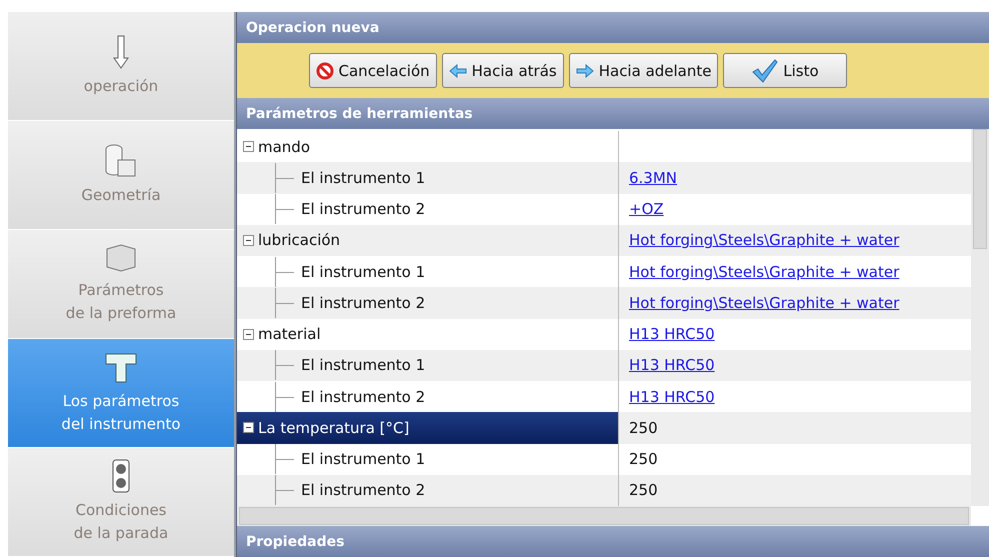 The width and height of the screenshot is (989, 557). What do you see at coordinates (457, 71) in the screenshot?
I see `left-arrow-icon` at bounding box center [457, 71].